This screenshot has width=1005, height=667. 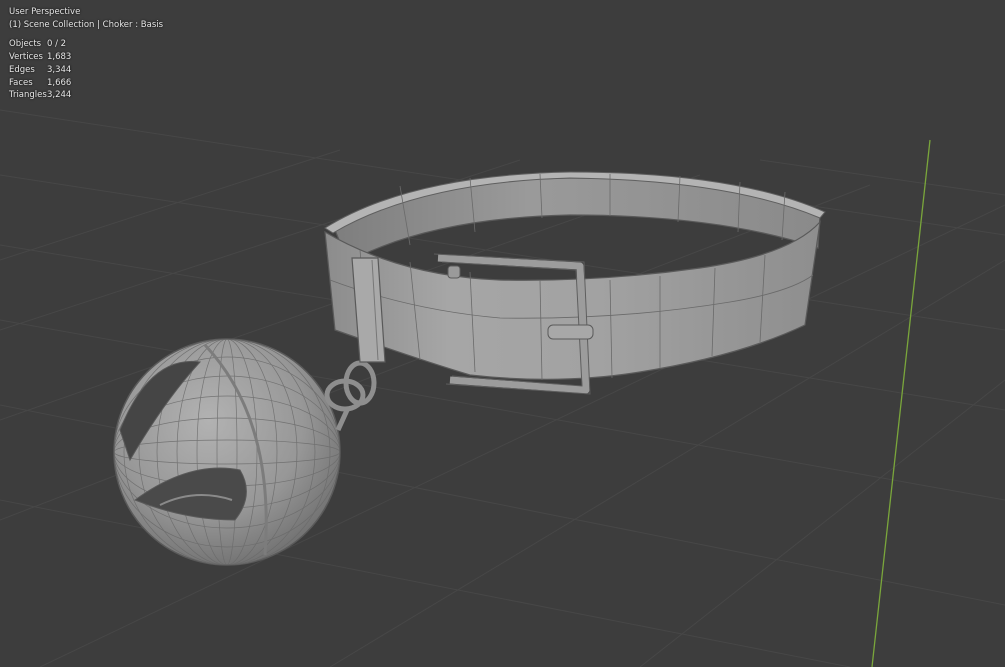 What do you see at coordinates (86, 83) in the screenshot?
I see `stat-faces: Faces 1,666` at bounding box center [86, 83].